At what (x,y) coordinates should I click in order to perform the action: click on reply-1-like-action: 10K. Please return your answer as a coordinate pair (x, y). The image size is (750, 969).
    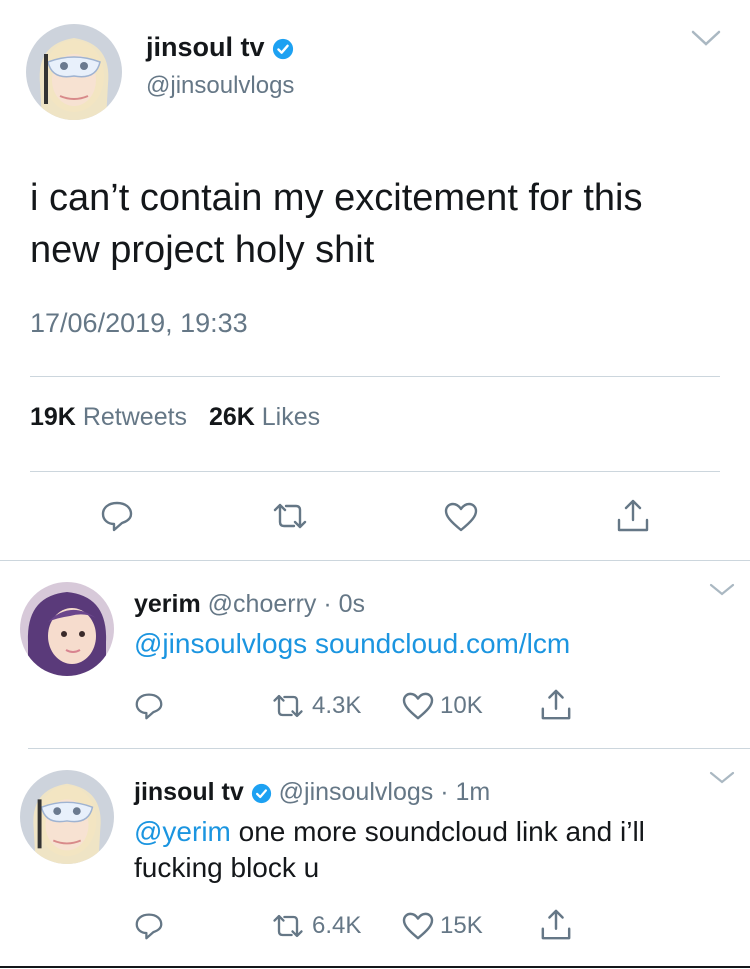
    Looking at the image, I should click on (442, 706).